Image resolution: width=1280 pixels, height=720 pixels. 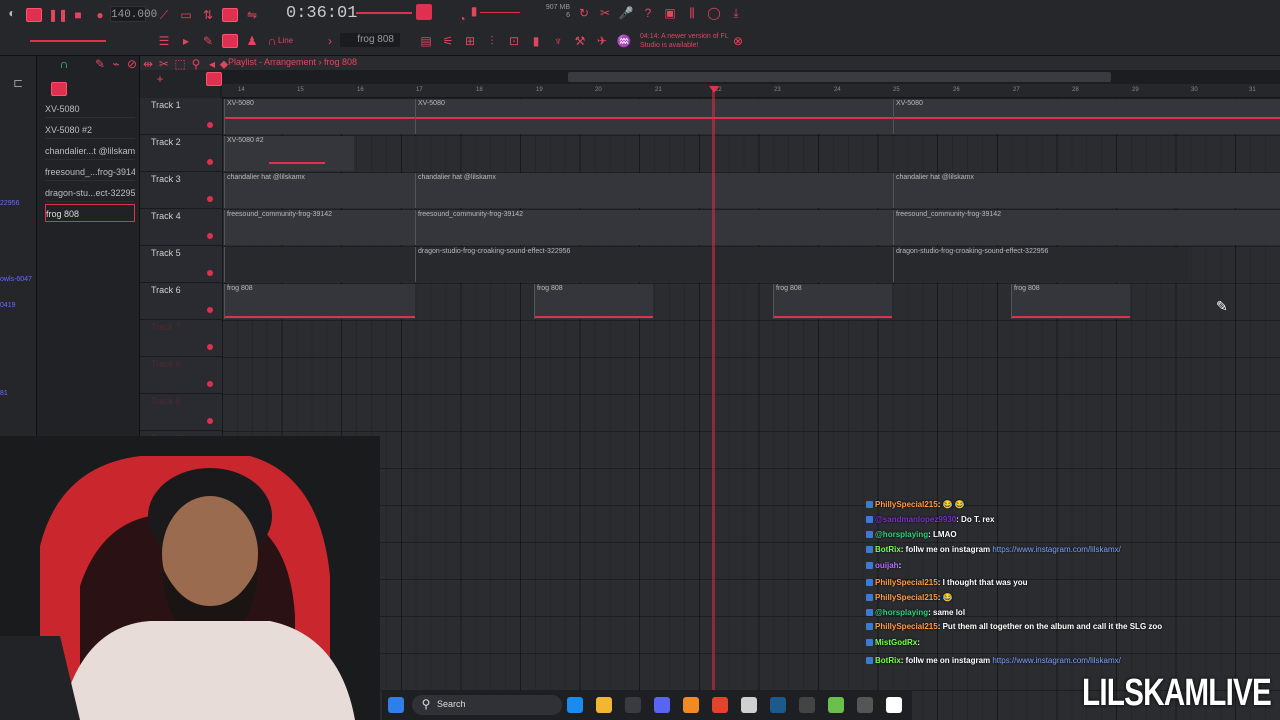 I want to click on audio-clip: chandalier hat @lilskamx, so click(x=654, y=190).